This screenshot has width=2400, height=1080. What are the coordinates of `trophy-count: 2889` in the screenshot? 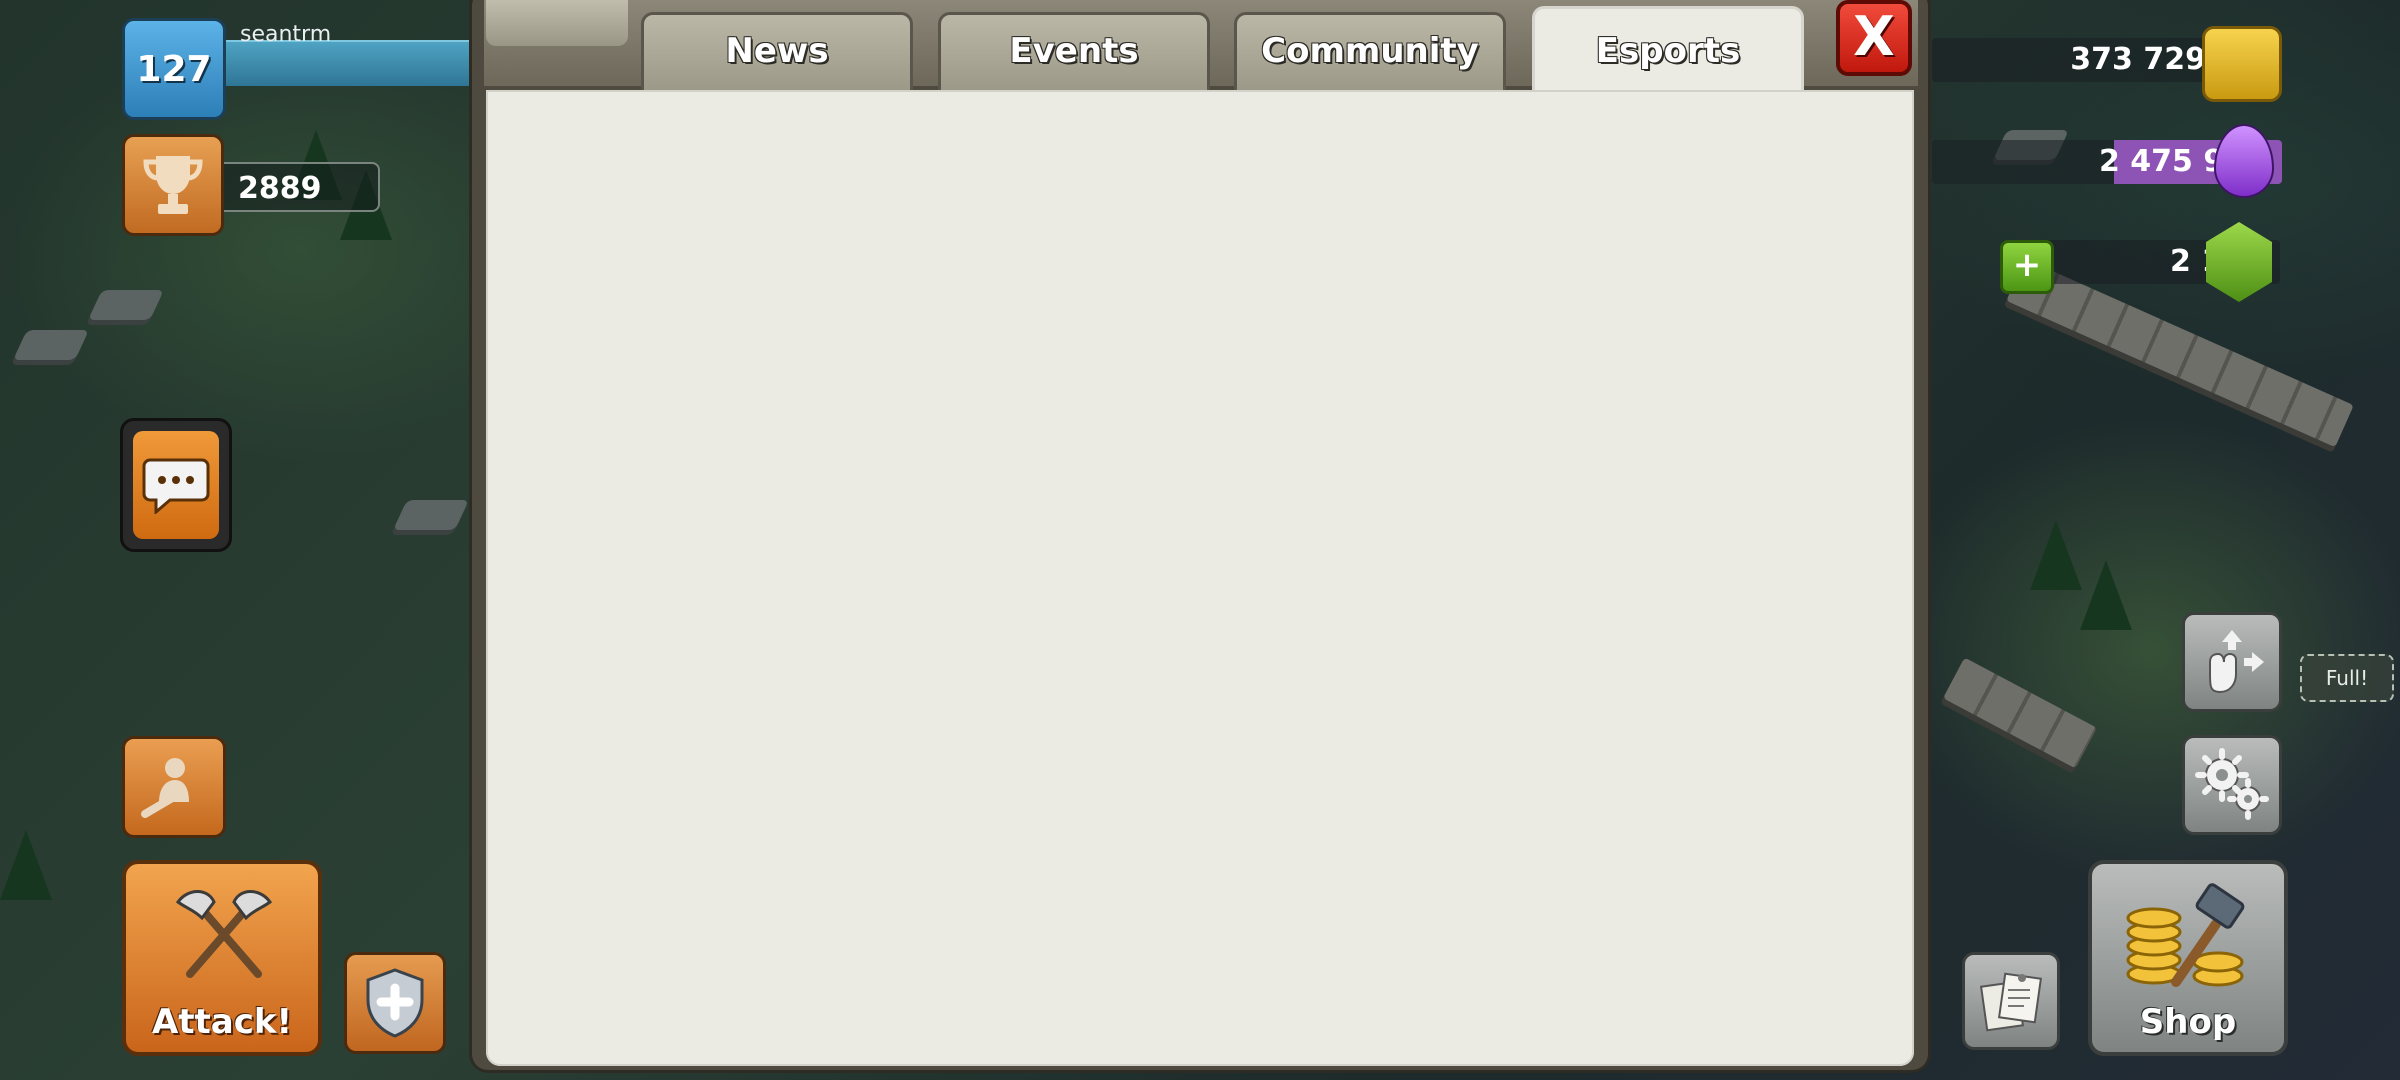 It's located at (301, 187).